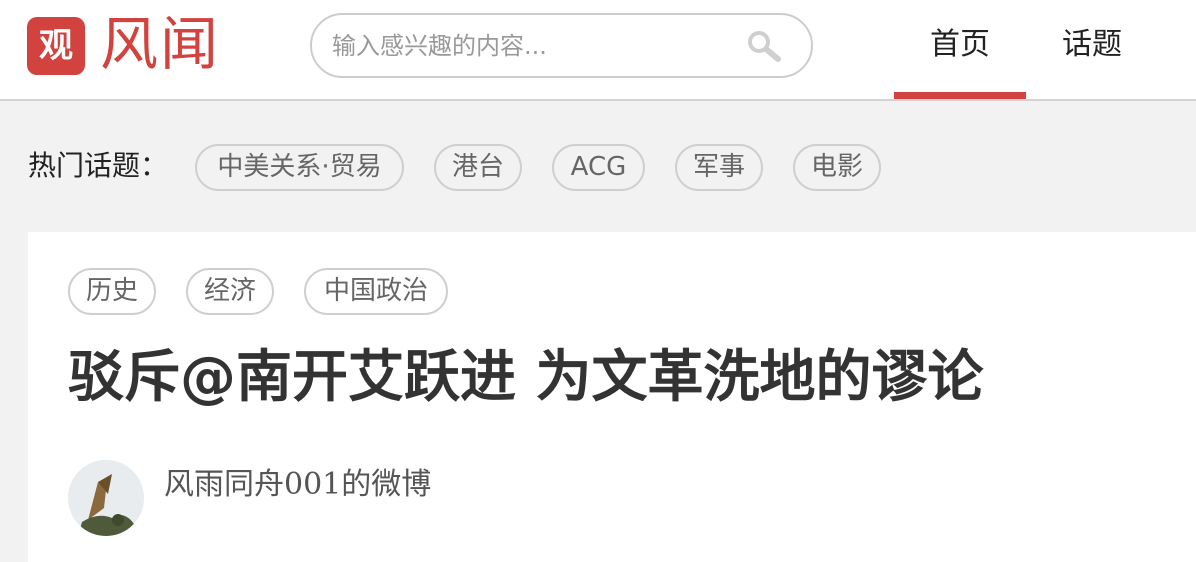 The height and width of the screenshot is (562, 1196). What do you see at coordinates (112, 291) in the screenshot?
I see `article-tag: 历史` at bounding box center [112, 291].